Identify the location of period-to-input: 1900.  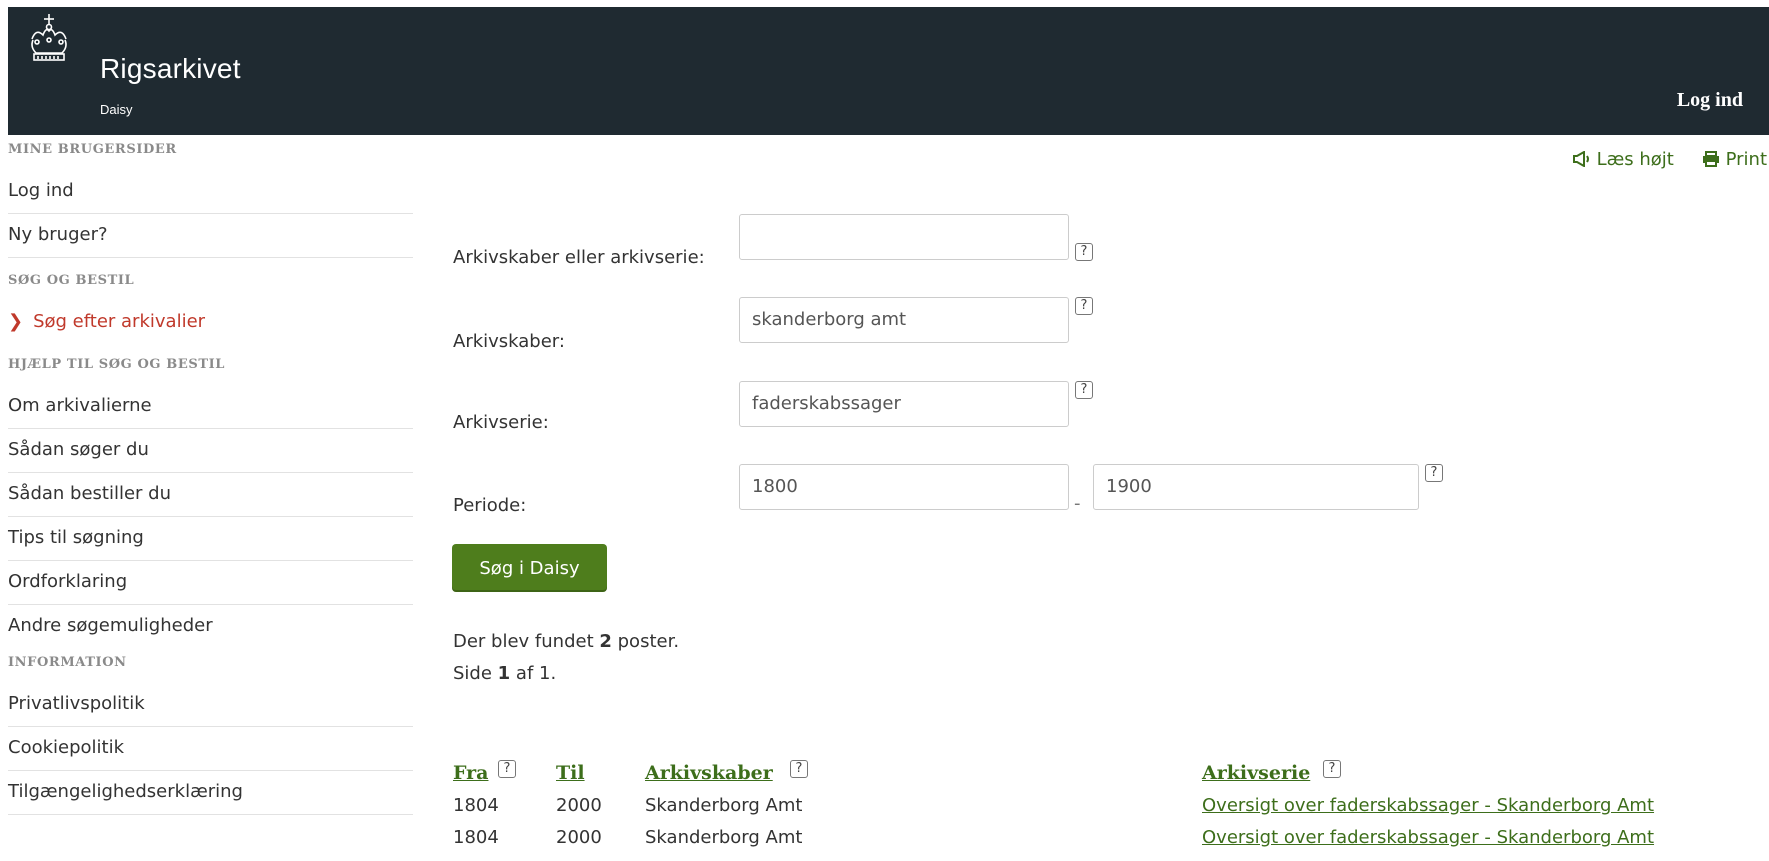
(1256, 487).